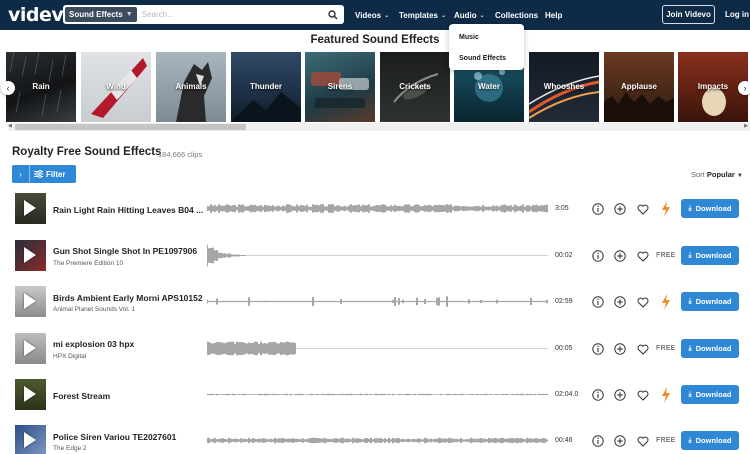 The width and height of the screenshot is (750, 454). What do you see at coordinates (517, 15) in the screenshot?
I see `nav-collections-label: Collections` at bounding box center [517, 15].